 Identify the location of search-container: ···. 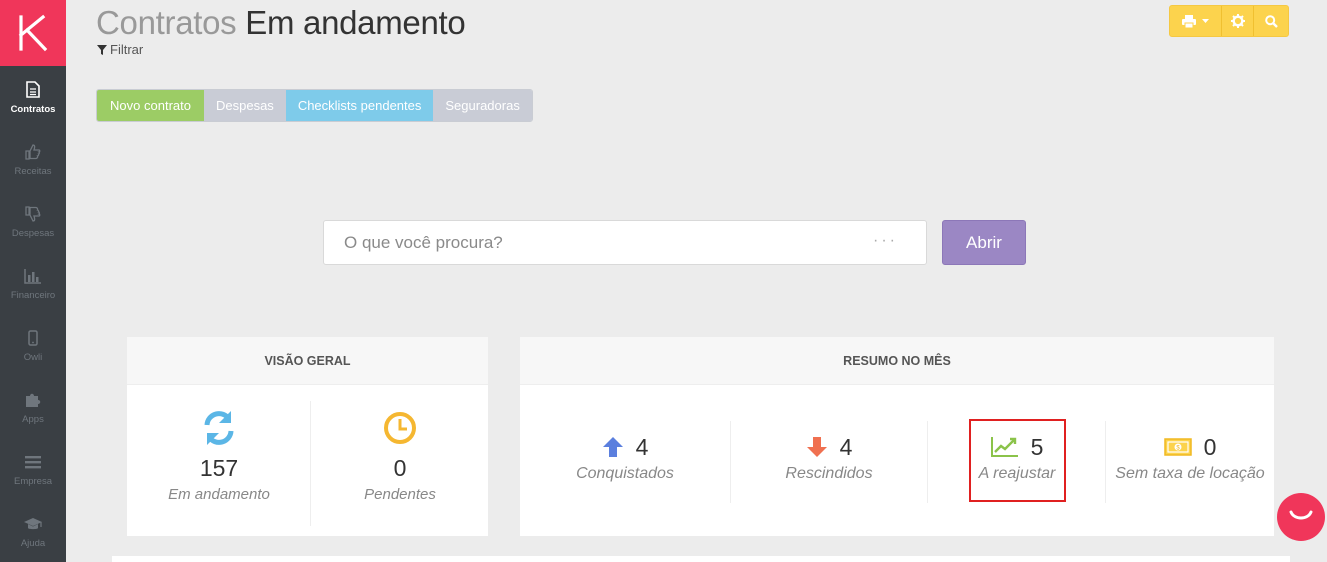
(625, 242).